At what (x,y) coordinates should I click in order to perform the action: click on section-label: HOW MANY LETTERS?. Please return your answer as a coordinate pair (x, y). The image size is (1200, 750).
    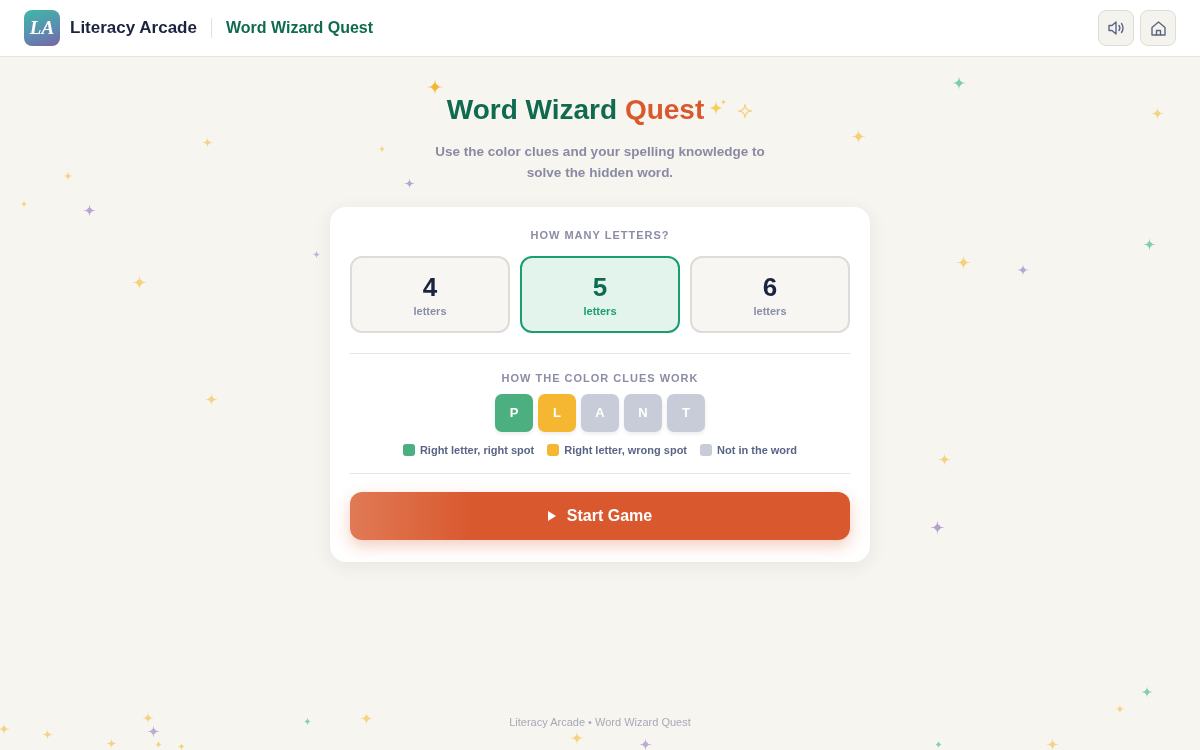
    Looking at the image, I should click on (600, 235).